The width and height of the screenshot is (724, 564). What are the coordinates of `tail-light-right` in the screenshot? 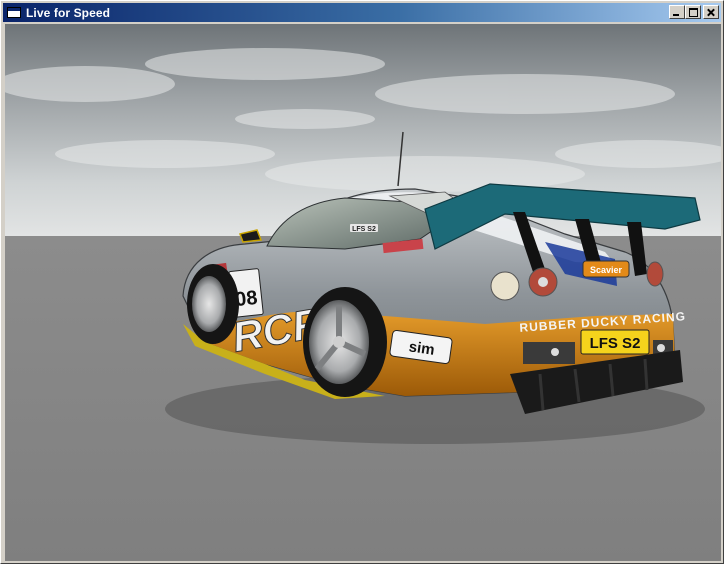 It's located at (655, 274).